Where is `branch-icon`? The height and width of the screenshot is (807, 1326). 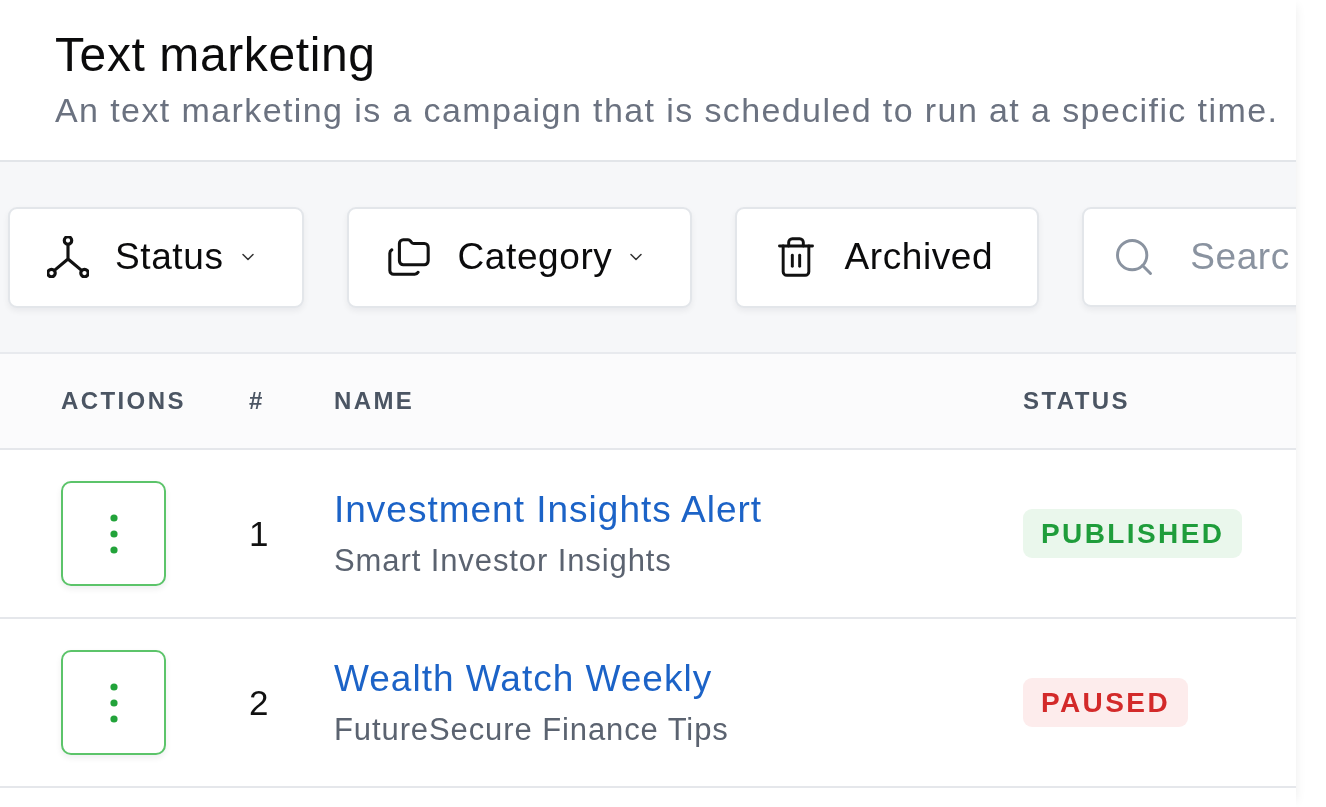 branch-icon is located at coordinates (68, 257).